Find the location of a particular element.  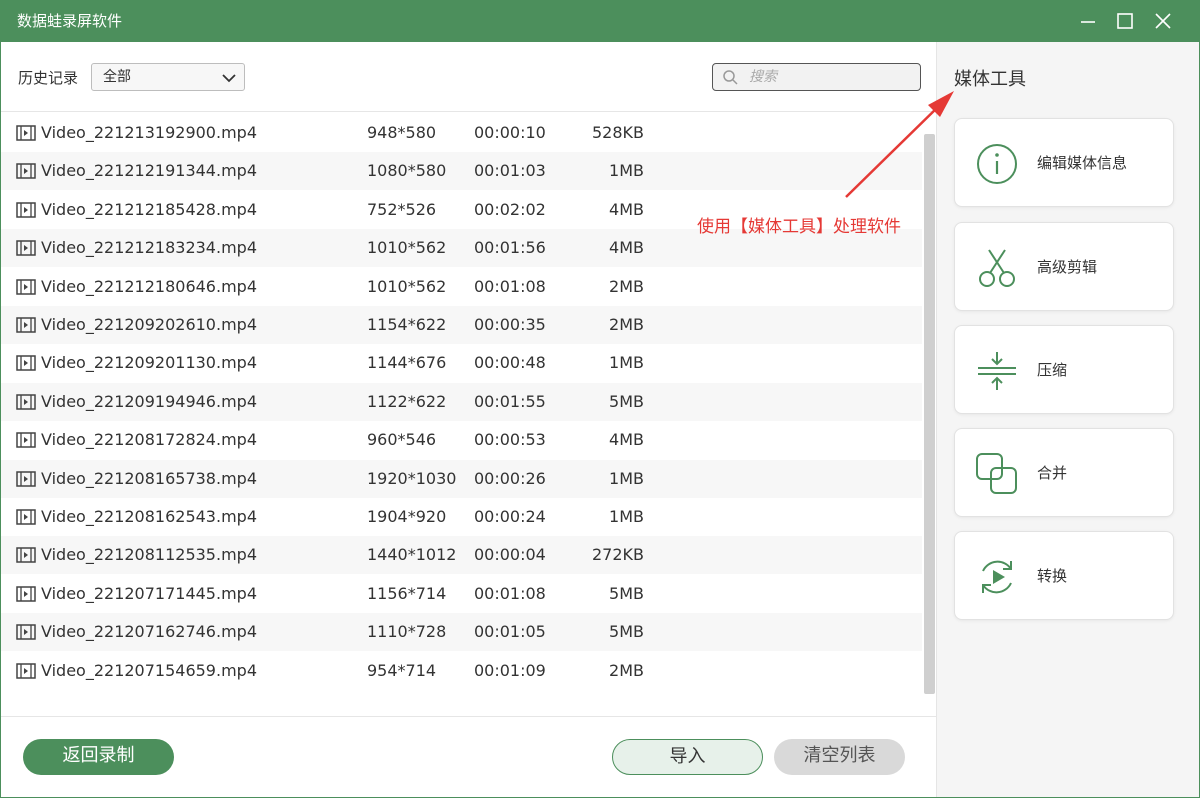

minimize-button is located at coordinates (1088, 21).